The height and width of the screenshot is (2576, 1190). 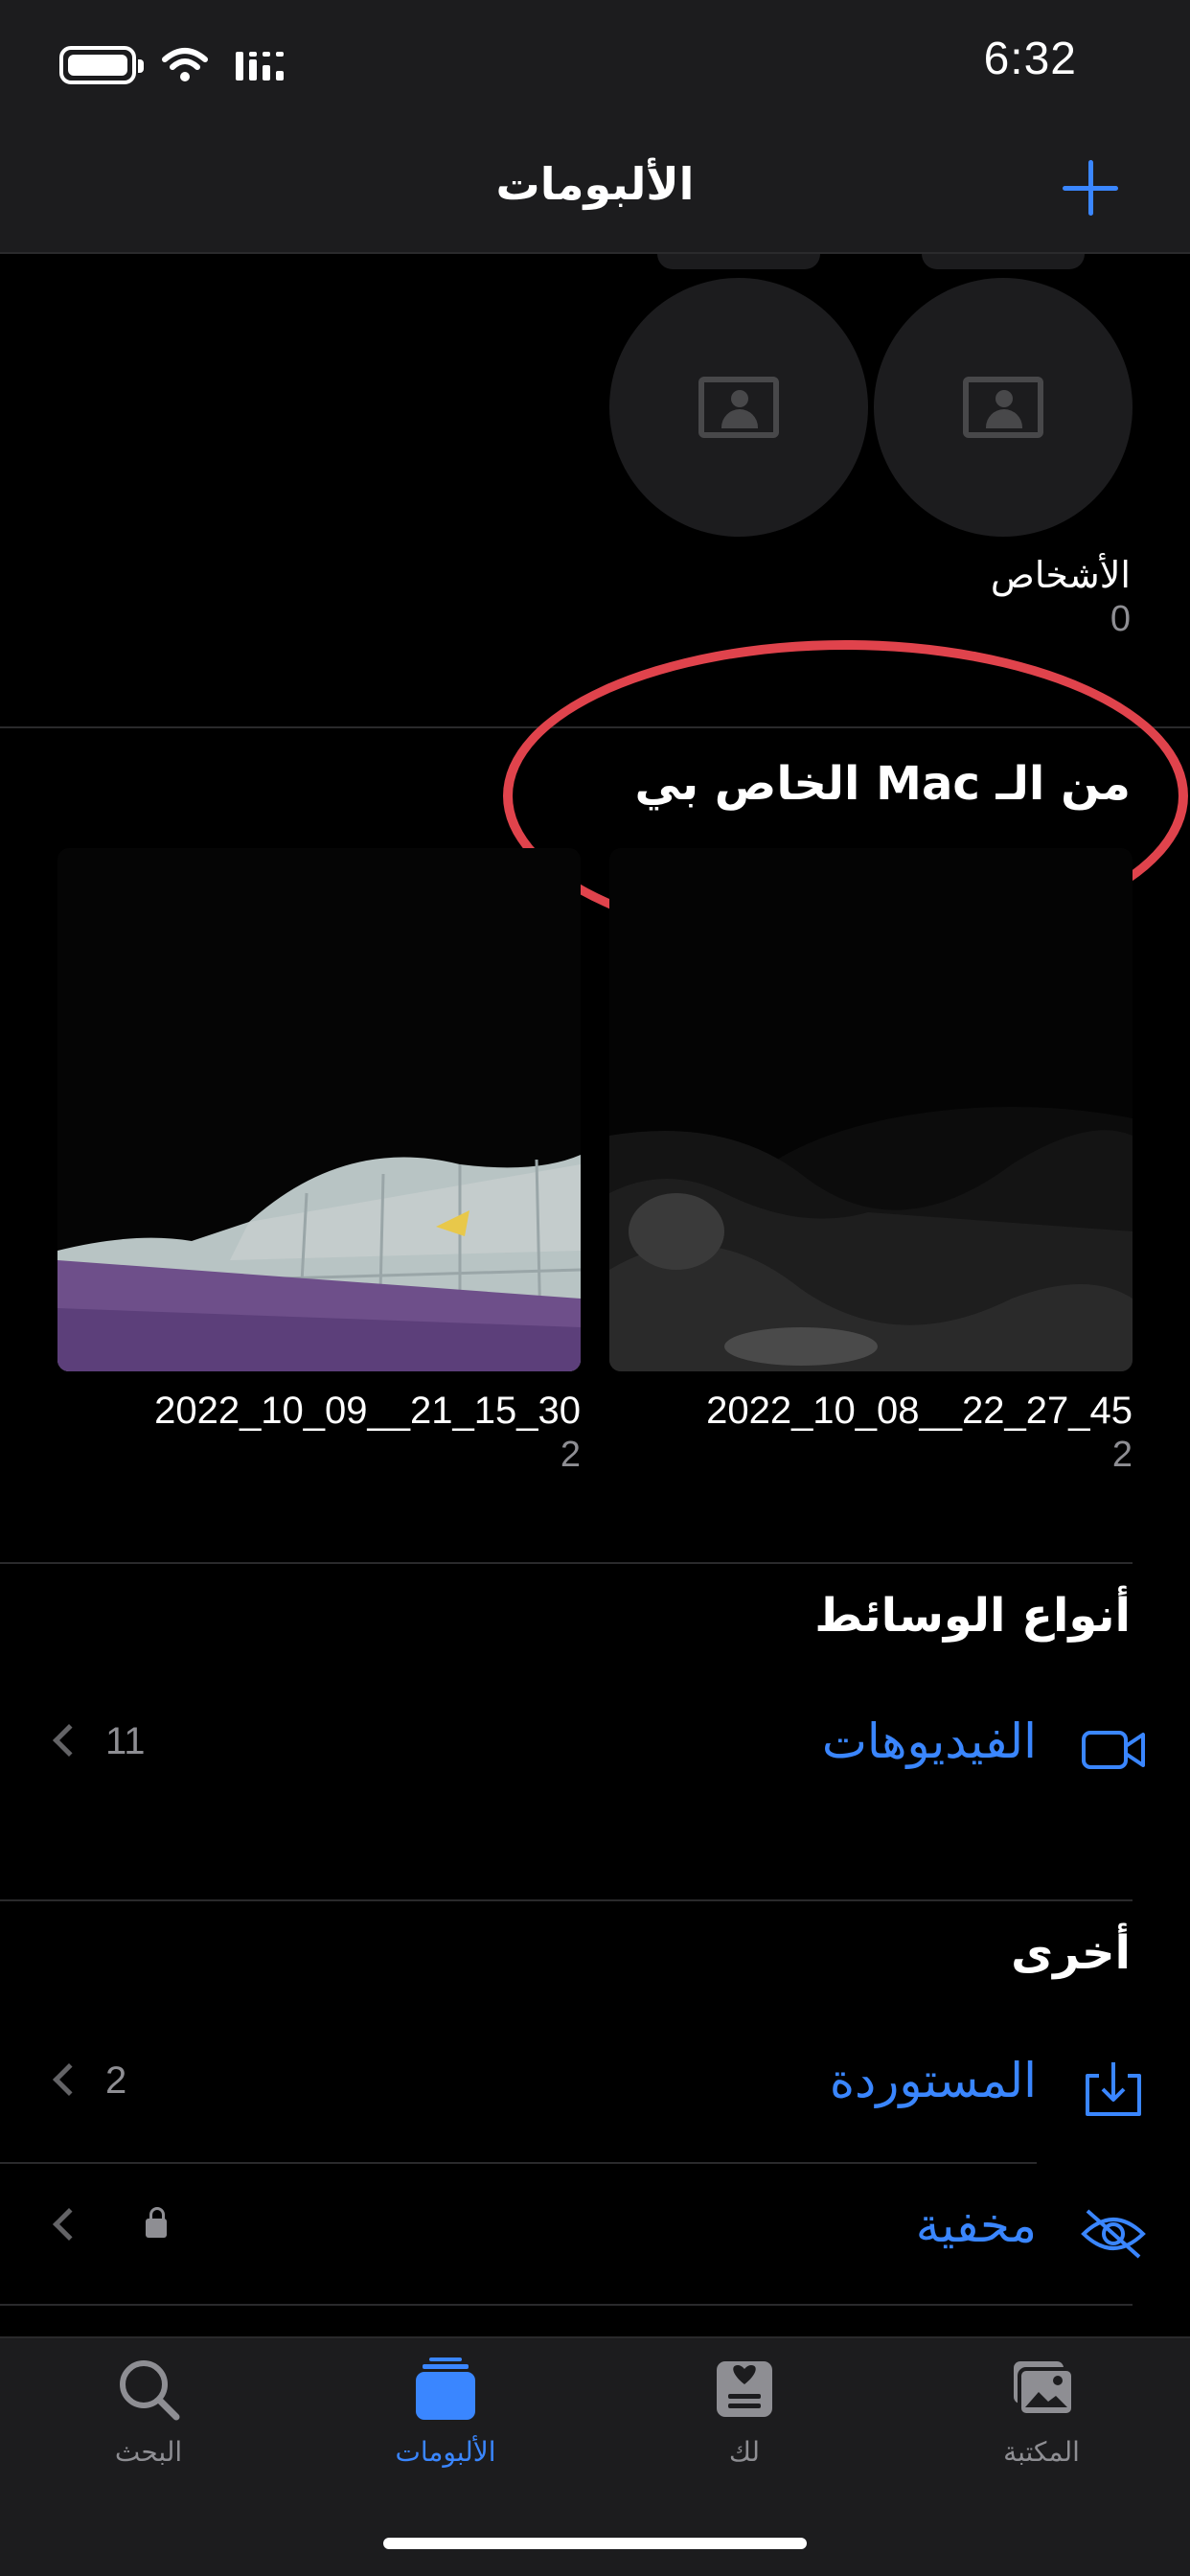 What do you see at coordinates (595, 184) in the screenshot?
I see `page-title: الألبومات` at bounding box center [595, 184].